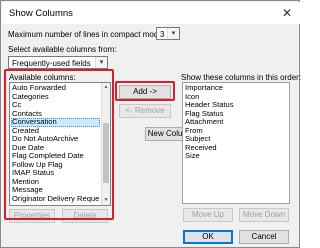 The image size is (320, 248). Describe the element at coordinates (162, 34) in the screenshot. I see `compact-lines-value: 3` at that location.